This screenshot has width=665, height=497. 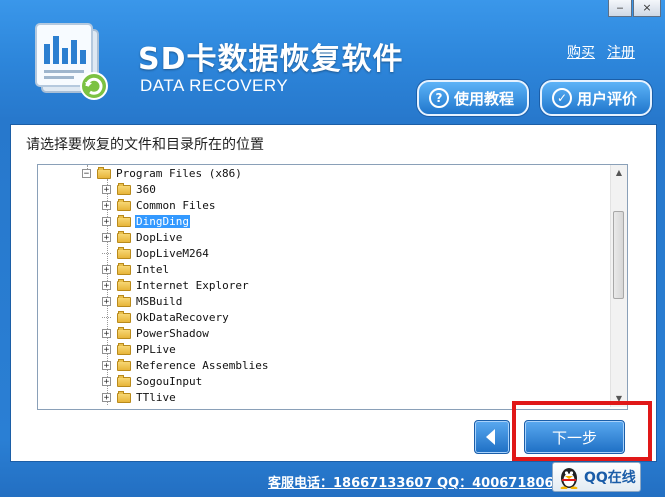 I want to click on qq-online-button: QQ在线, so click(x=596, y=477).